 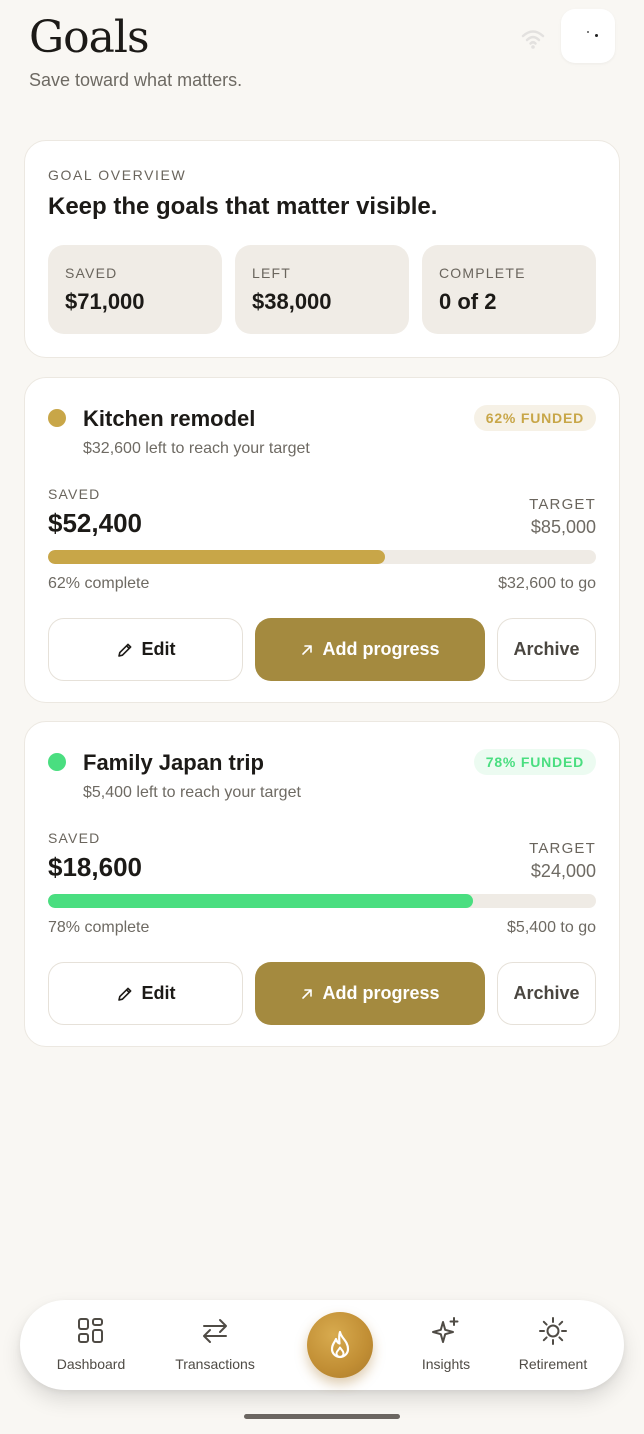 What do you see at coordinates (91, 1345) in the screenshot?
I see `nav-item-dashboard: Dashboard` at bounding box center [91, 1345].